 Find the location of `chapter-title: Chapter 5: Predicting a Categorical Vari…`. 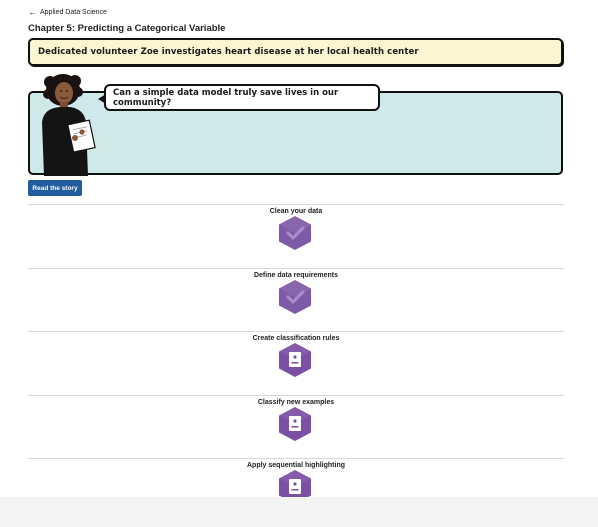

chapter-title: Chapter 5: Predicting a Categorical Vari… is located at coordinates (127, 28).